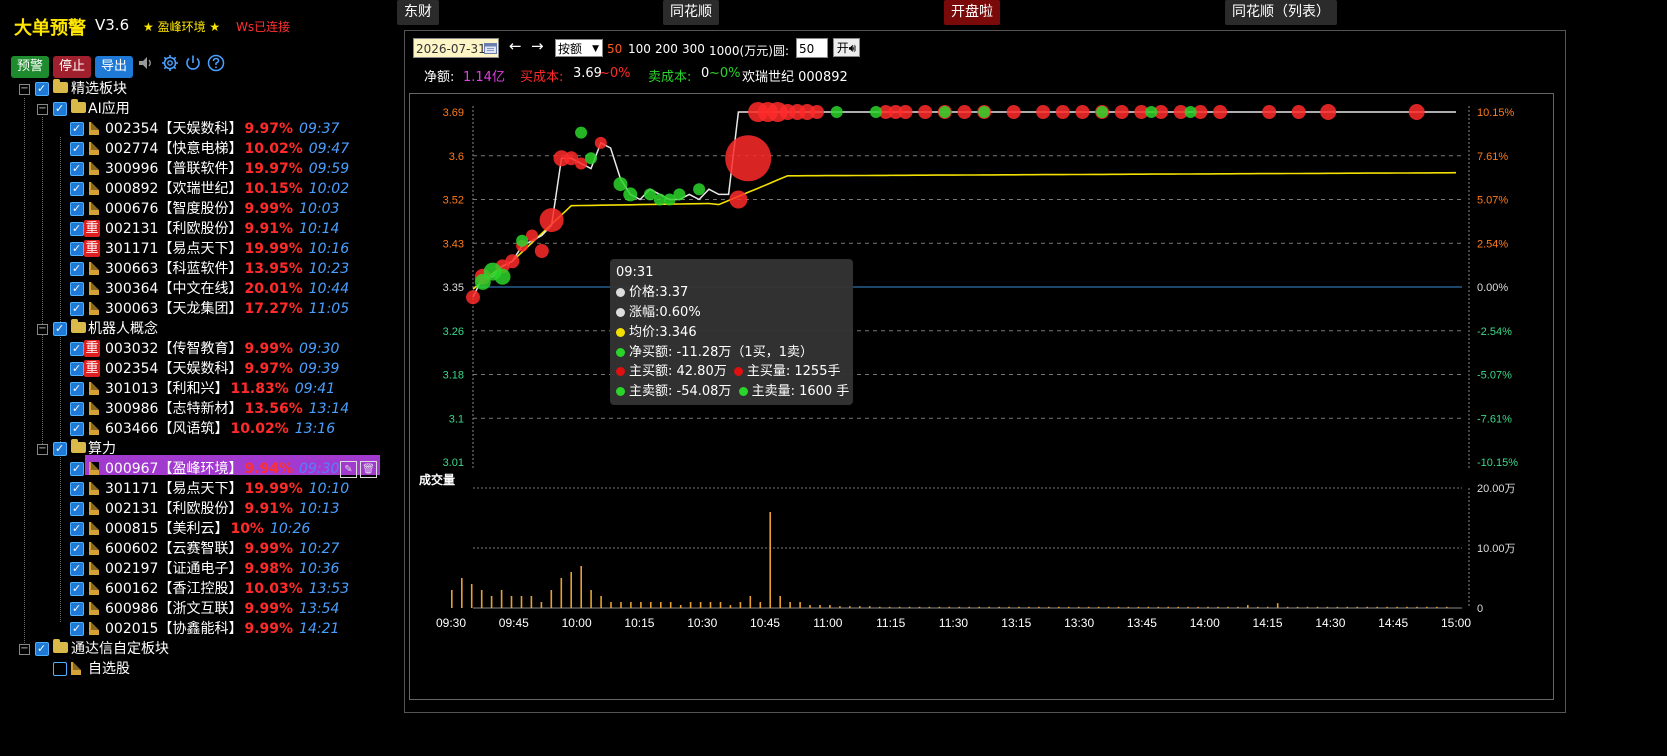 The height and width of the screenshot is (756, 1667). Describe the element at coordinates (222, 129) in the screenshot. I see `stock-entry: 002354【天娱数科】 9.97% 09:37` at that location.